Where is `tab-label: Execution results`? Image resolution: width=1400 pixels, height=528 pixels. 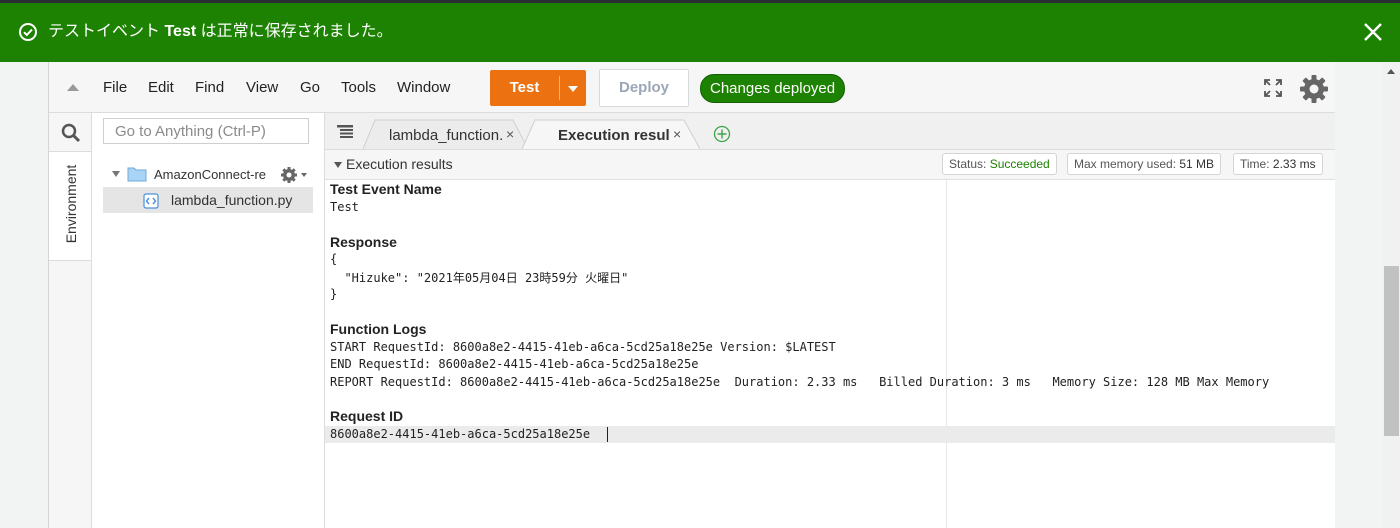 tab-label: Execution results is located at coordinates (614, 135).